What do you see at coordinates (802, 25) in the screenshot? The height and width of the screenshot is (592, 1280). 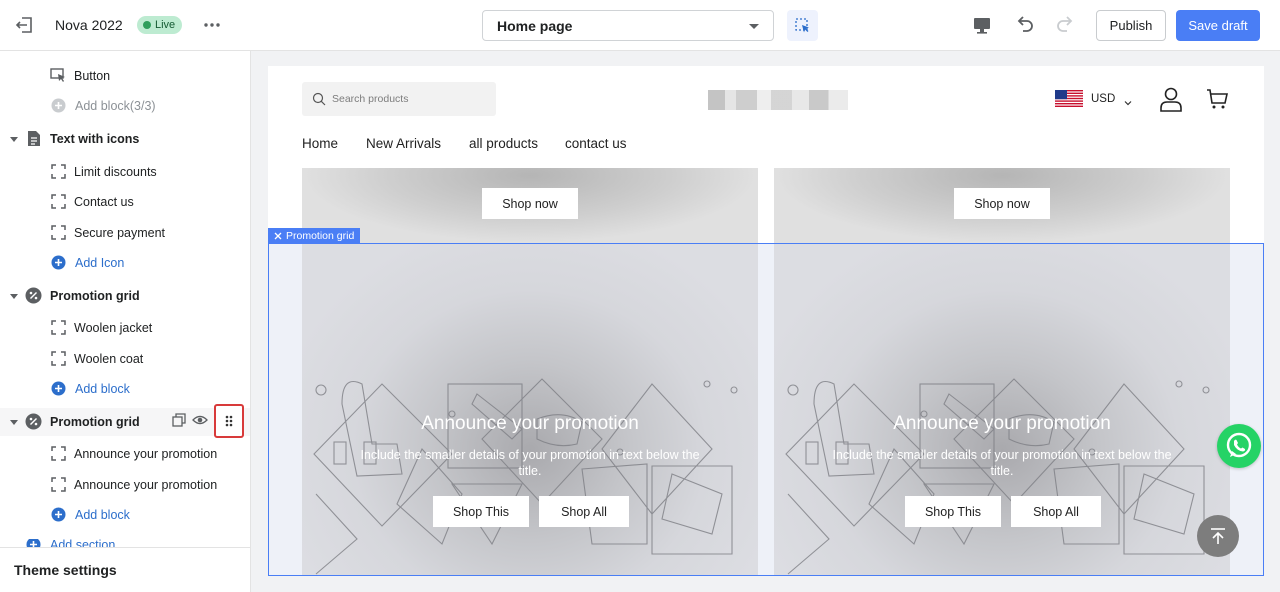 I see `inspector-icon` at bounding box center [802, 25].